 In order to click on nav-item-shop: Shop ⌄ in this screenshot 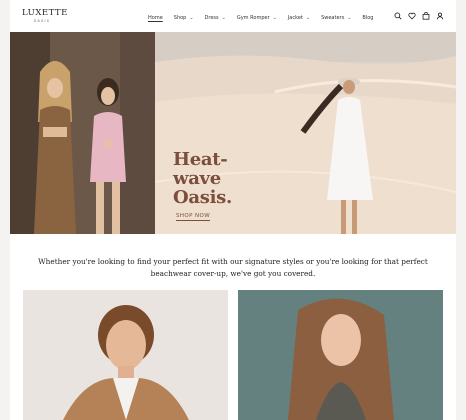, I will do `click(184, 18)`.